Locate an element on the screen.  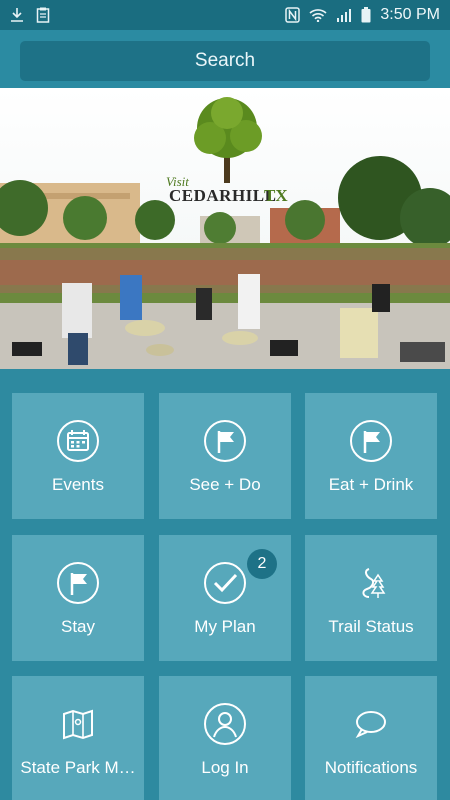
battery-icon is located at coordinates (366, 15).